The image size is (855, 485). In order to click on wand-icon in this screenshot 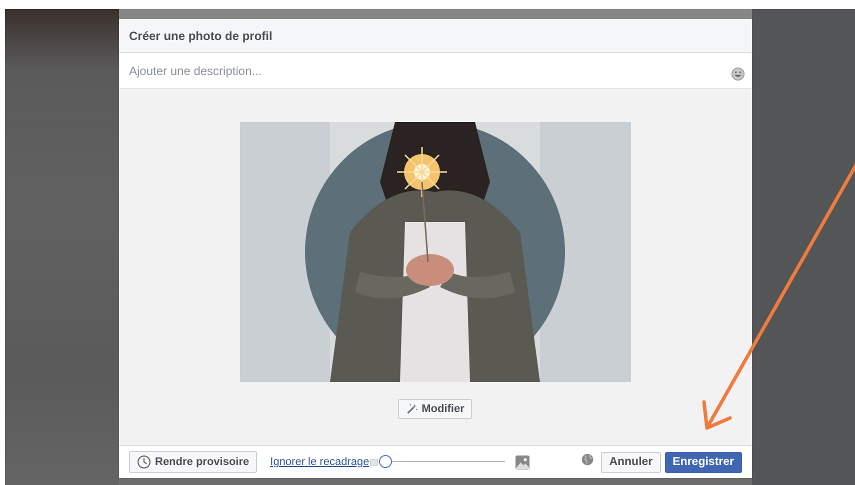, I will do `click(412, 409)`.